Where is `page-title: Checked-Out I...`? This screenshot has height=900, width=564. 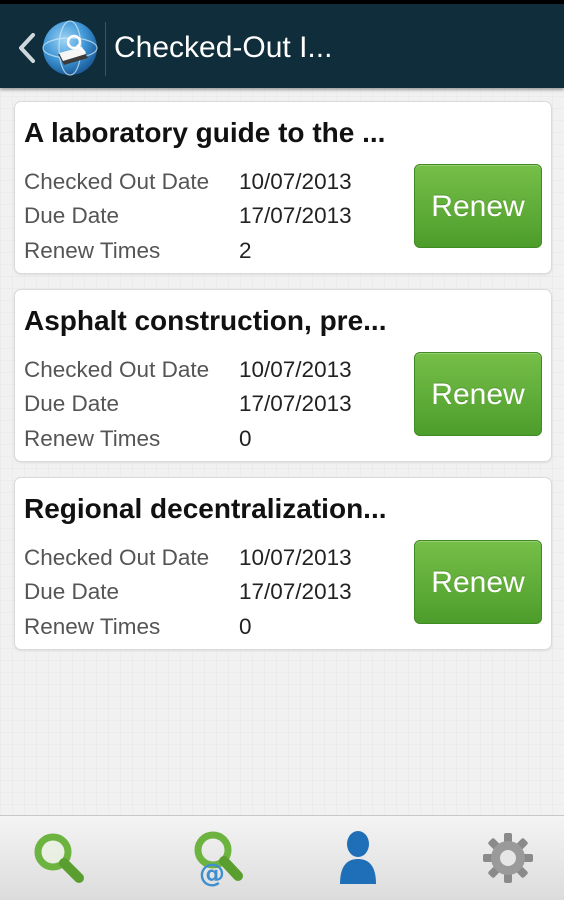 page-title: Checked-Out I... is located at coordinates (223, 47).